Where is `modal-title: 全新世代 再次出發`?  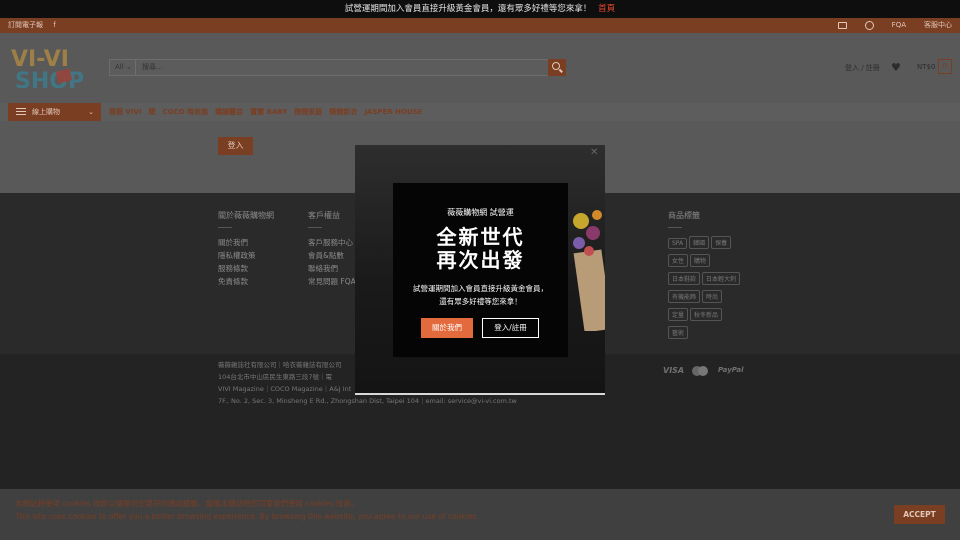
modal-title: 全新世代 再次出發 is located at coordinates (480, 249).